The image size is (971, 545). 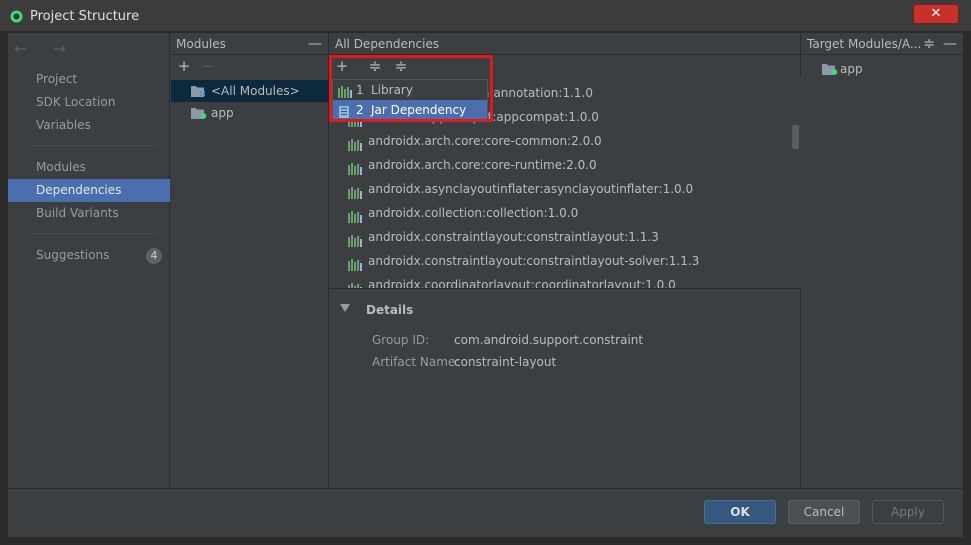 I want to click on details-heading: Details, so click(x=390, y=310).